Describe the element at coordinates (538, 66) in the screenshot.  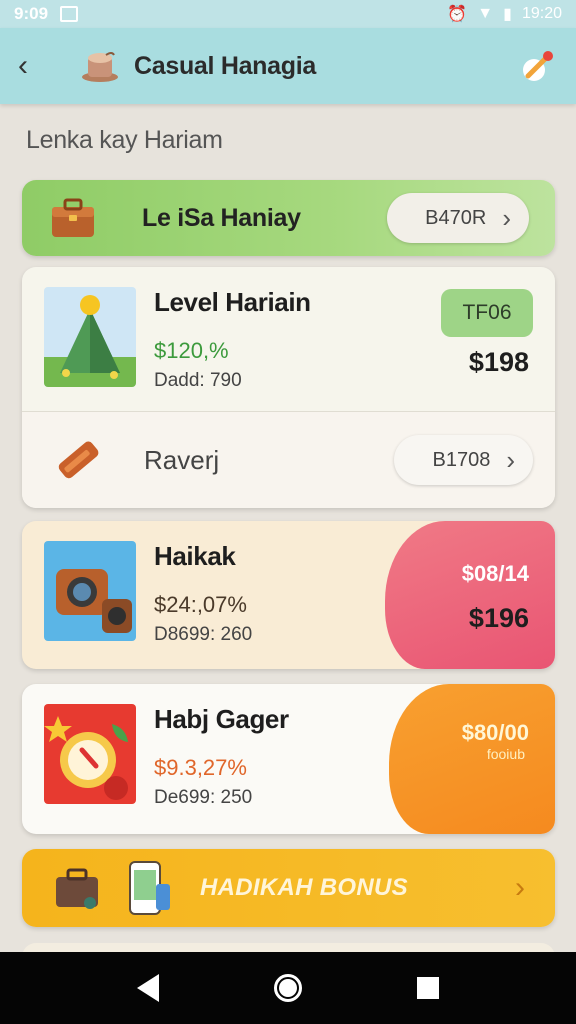
I see `edit-tools-icon` at that location.